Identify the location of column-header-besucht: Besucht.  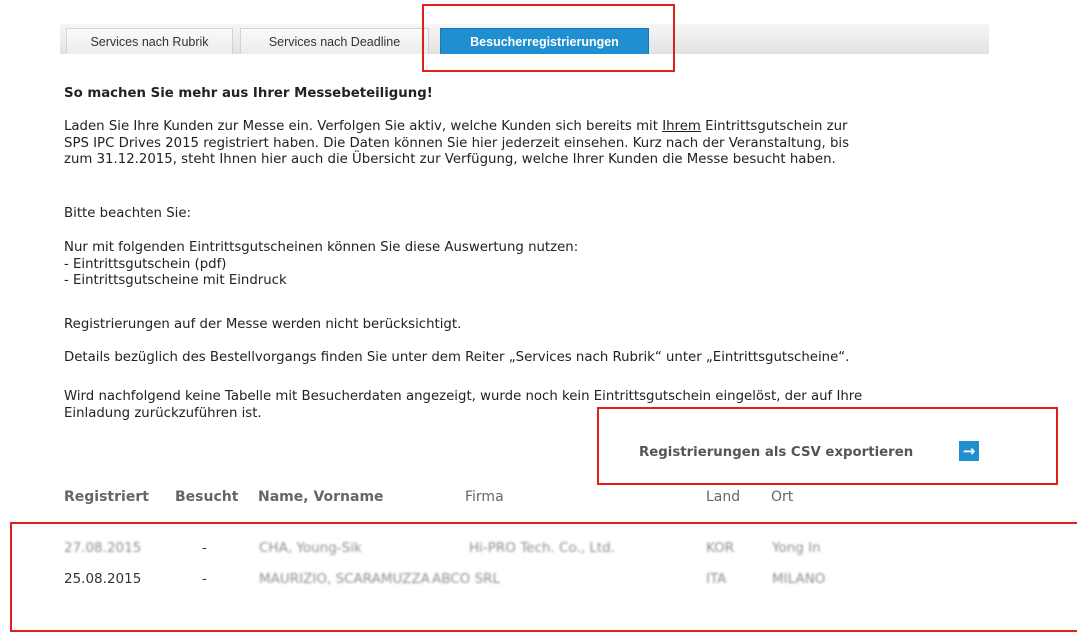
(206, 497).